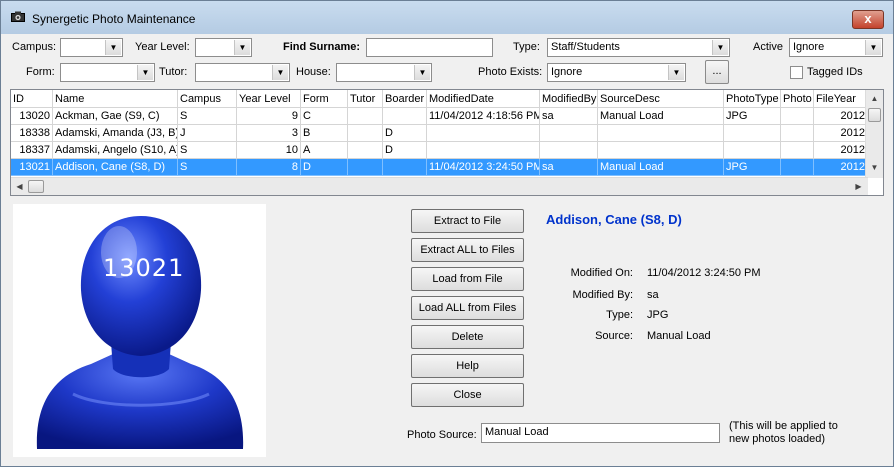  What do you see at coordinates (661, 99) in the screenshot?
I see `column-header-source-desc: SourceDesc` at bounding box center [661, 99].